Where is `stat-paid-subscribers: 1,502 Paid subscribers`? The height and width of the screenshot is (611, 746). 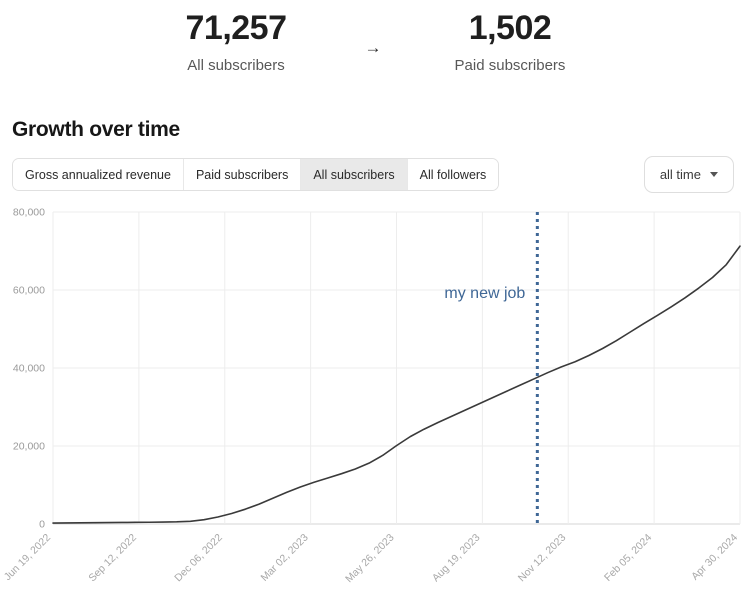
stat-paid-subscribers: 1,502 Paid subscribers is located at coordinates (510, 41).